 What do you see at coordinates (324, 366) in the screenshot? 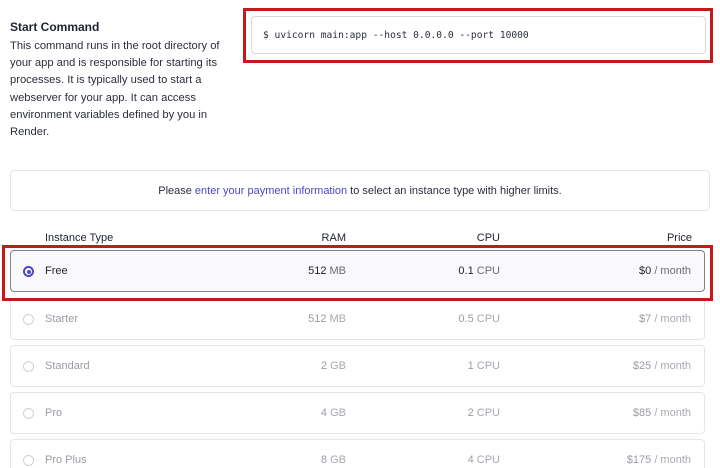
I see `ram-value: 2` at bounding box center [324, 366].